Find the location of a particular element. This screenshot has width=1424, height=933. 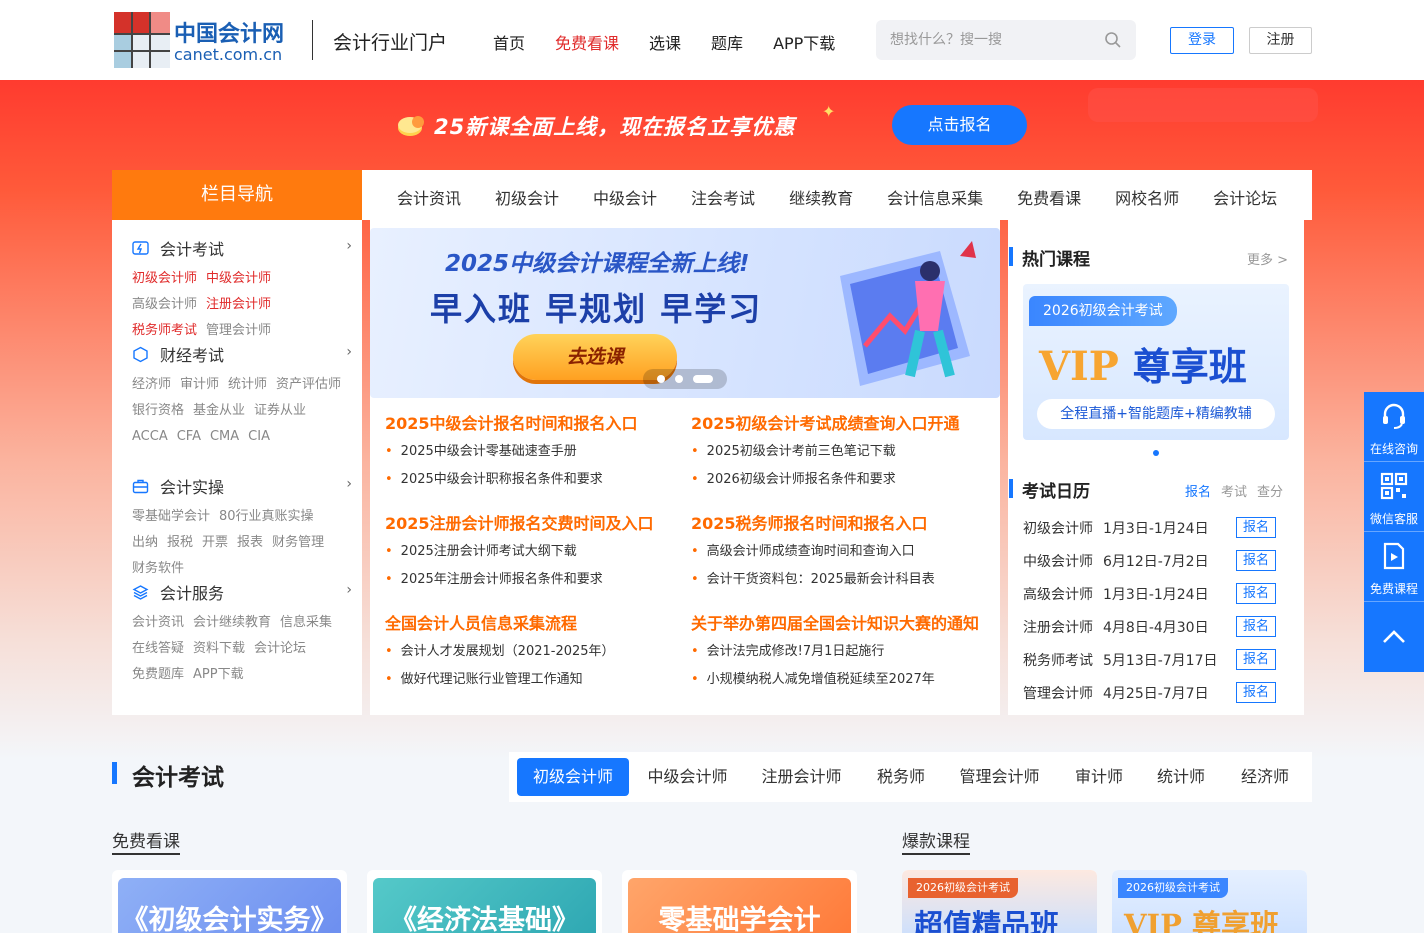

exam-tab: 经济师 is located at coordinates (1265, 777).